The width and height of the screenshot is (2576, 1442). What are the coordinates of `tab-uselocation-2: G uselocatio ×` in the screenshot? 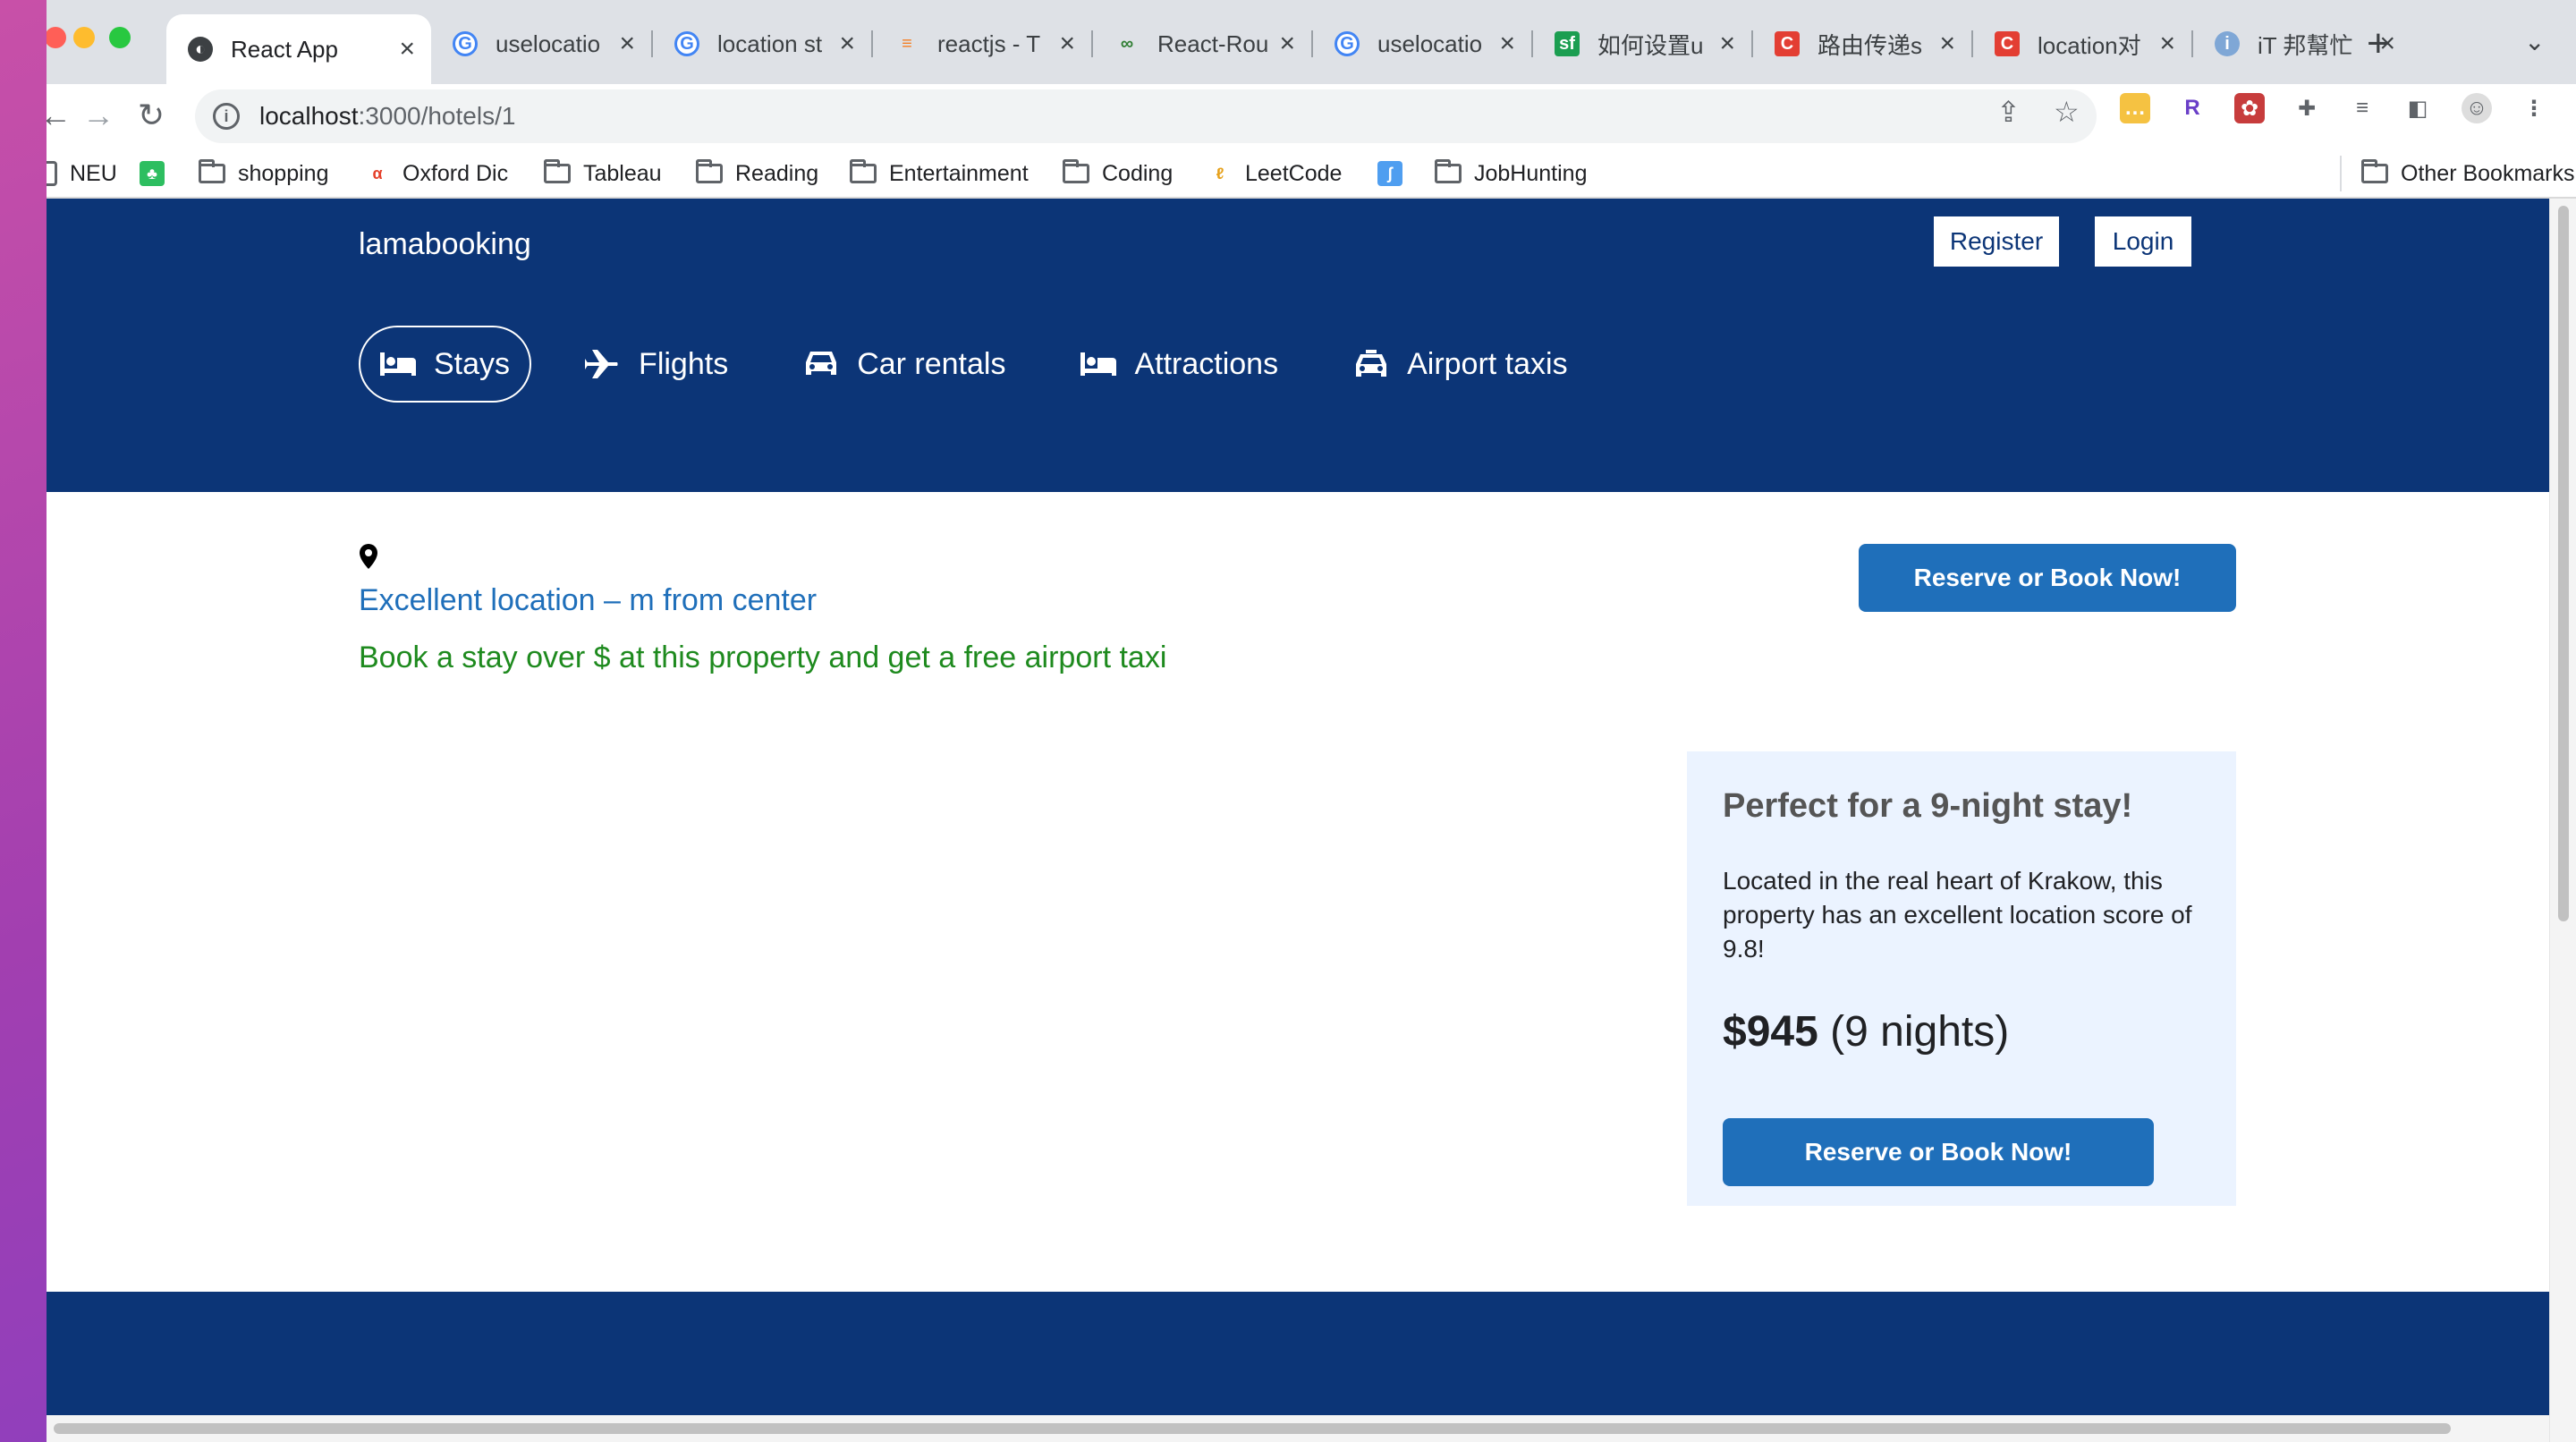 It's located at (1422, 43).